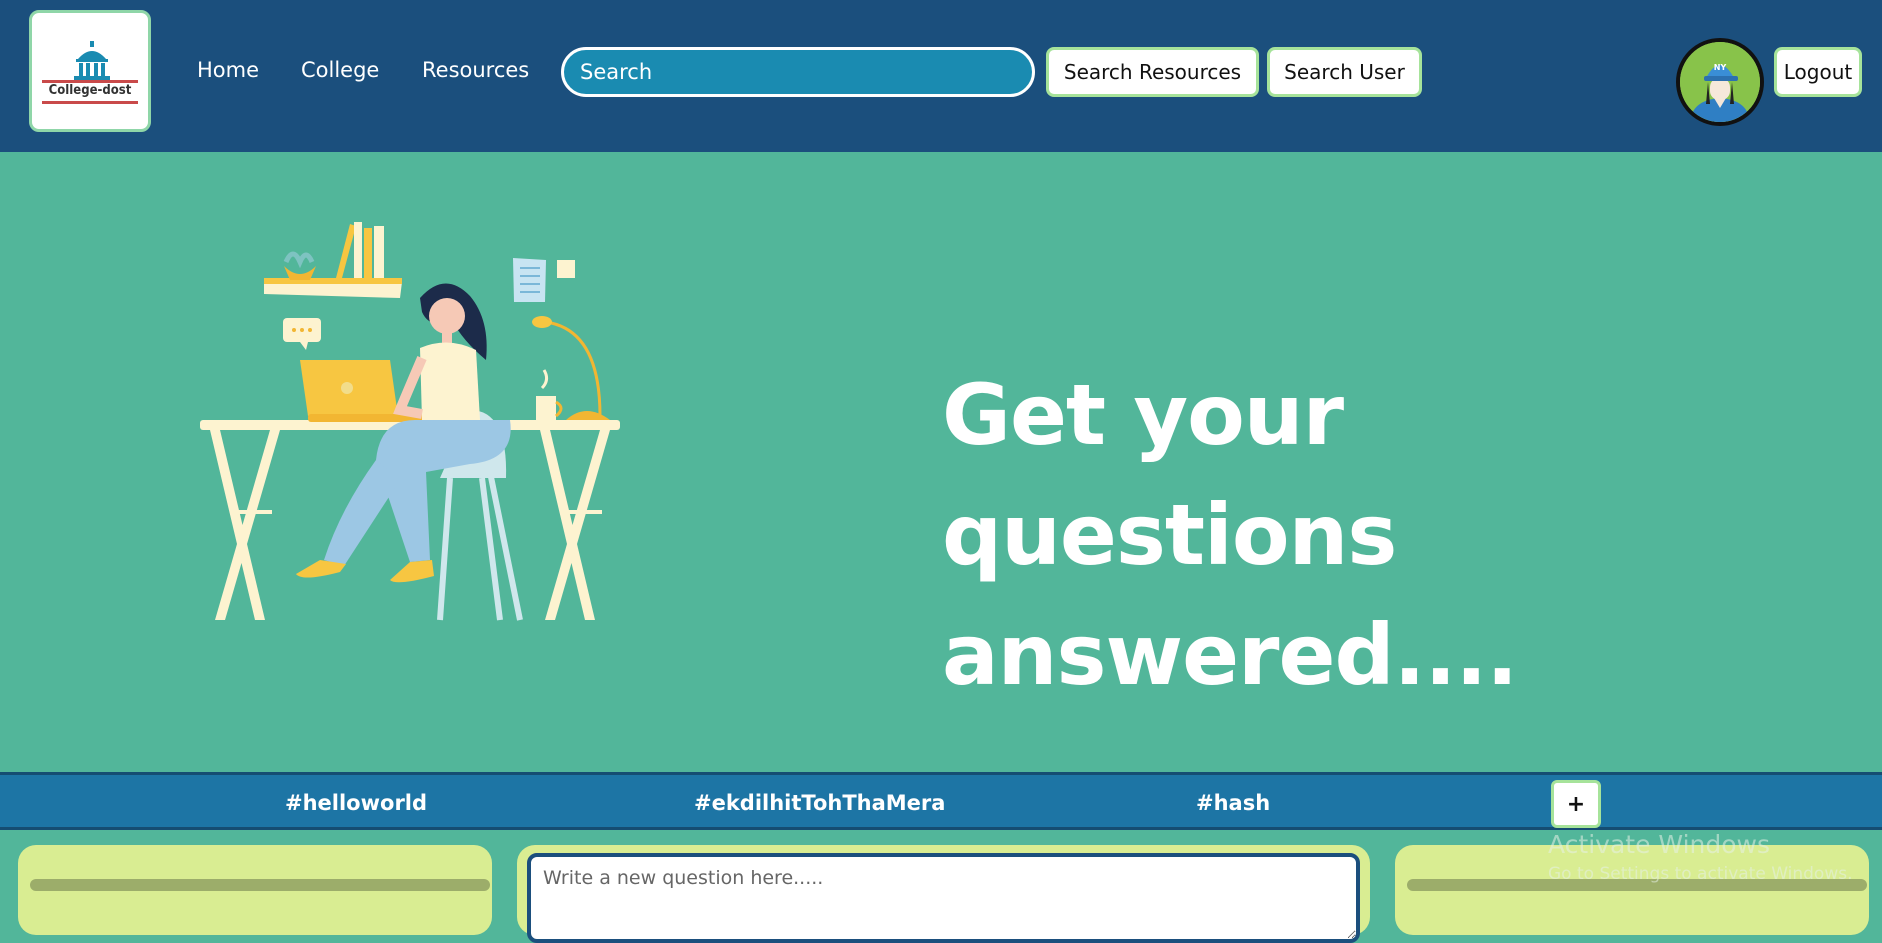  What do you see at coordinates (1700, 874) in the screenshot?
I see `activate-windows-subtitle: Go to Settings to activate Windows.` at bounding box center [1700, 874].